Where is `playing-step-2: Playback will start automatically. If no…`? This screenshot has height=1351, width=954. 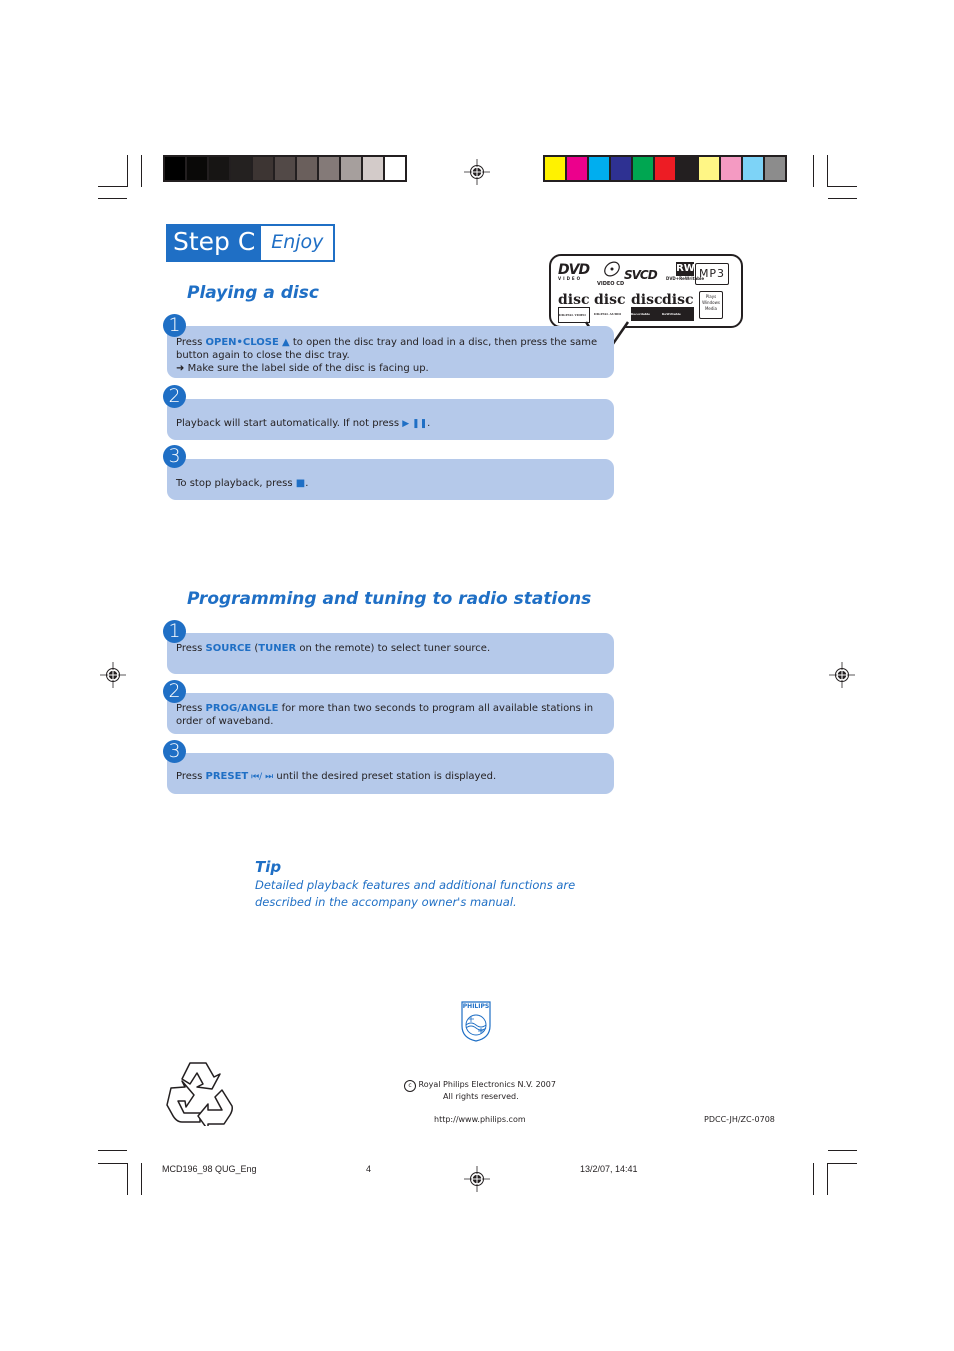 playing-step-2: Playback will start automatically. If no… is located at coordinates (390, 419).